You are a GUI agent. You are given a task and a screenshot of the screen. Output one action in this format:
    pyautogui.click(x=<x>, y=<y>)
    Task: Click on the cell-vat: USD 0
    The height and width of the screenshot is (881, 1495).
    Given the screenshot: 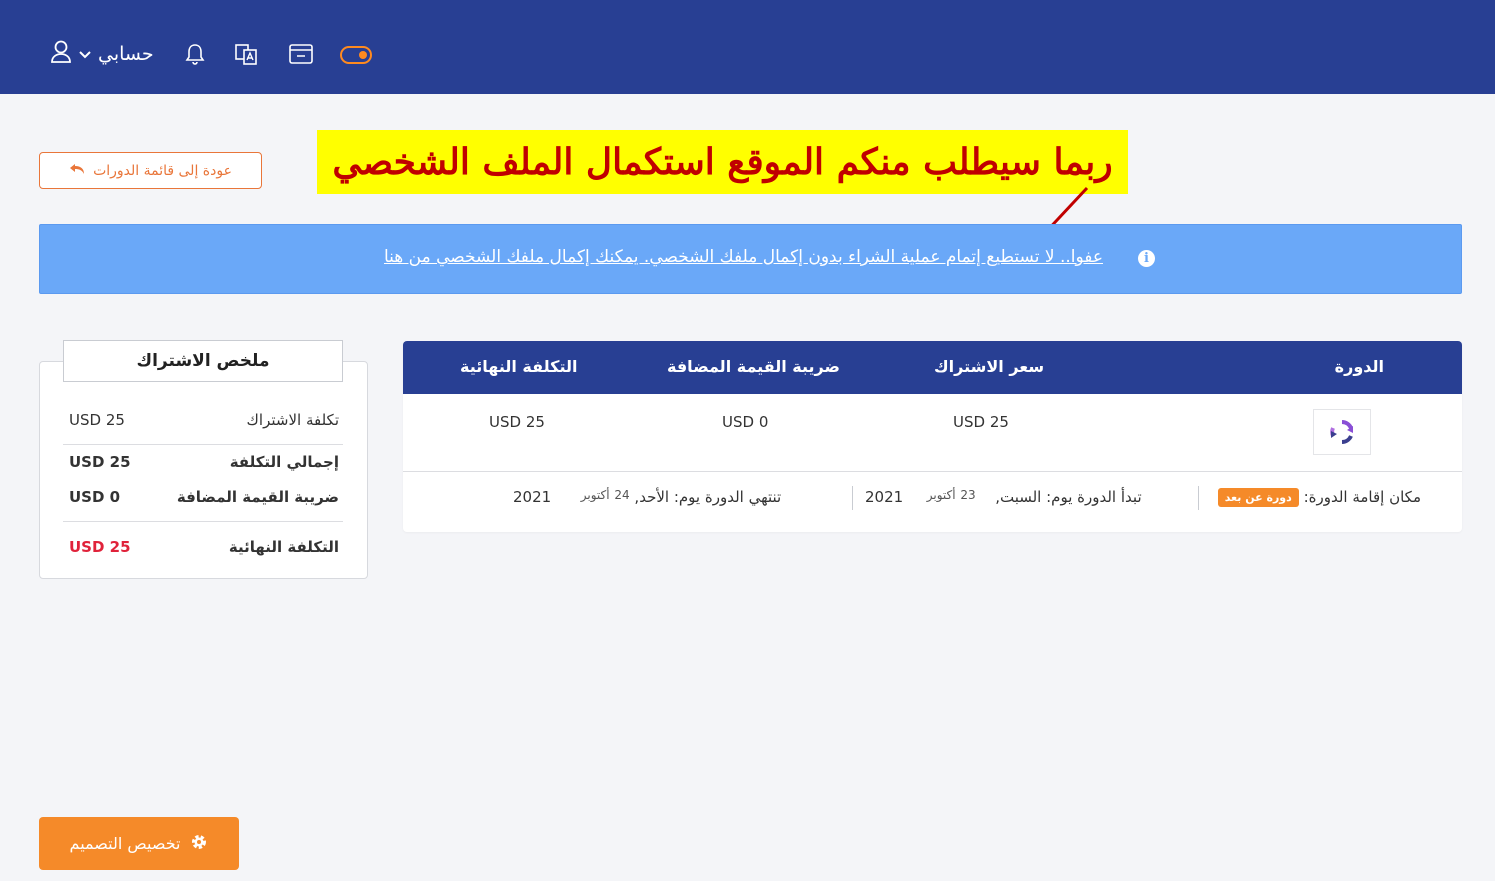 What is the action you would take?
    pyautogui.click(x=745, y=422)
    